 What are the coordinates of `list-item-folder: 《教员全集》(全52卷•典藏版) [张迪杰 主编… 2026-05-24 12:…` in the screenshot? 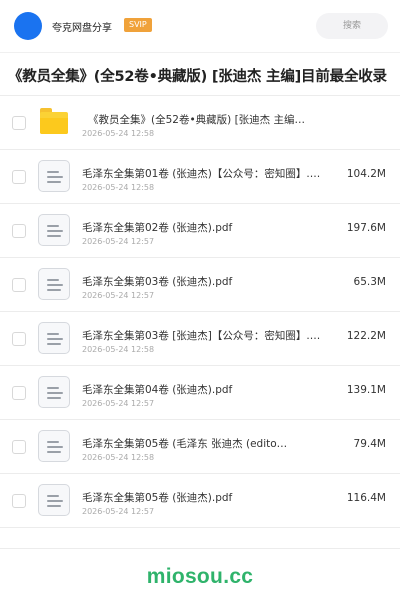 It's located at (200, 123).